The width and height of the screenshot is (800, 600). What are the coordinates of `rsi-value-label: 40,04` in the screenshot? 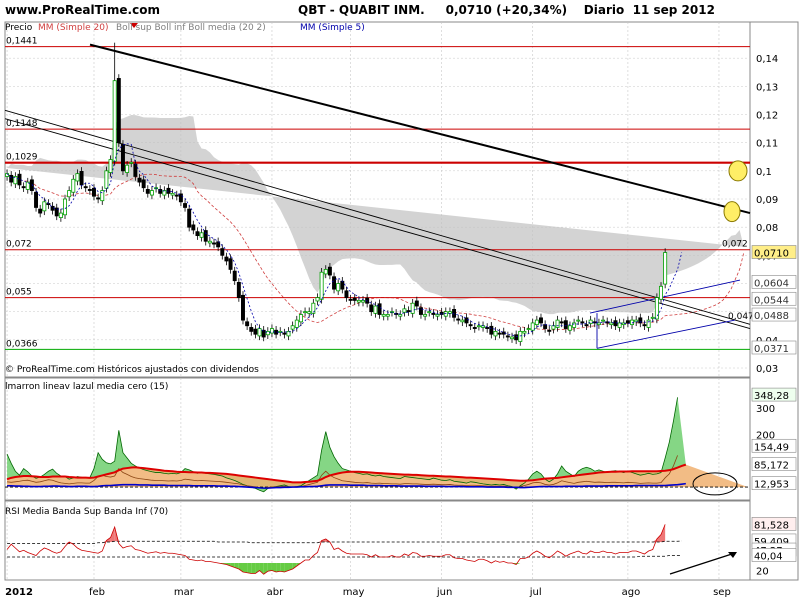 It's located at (768, 556).